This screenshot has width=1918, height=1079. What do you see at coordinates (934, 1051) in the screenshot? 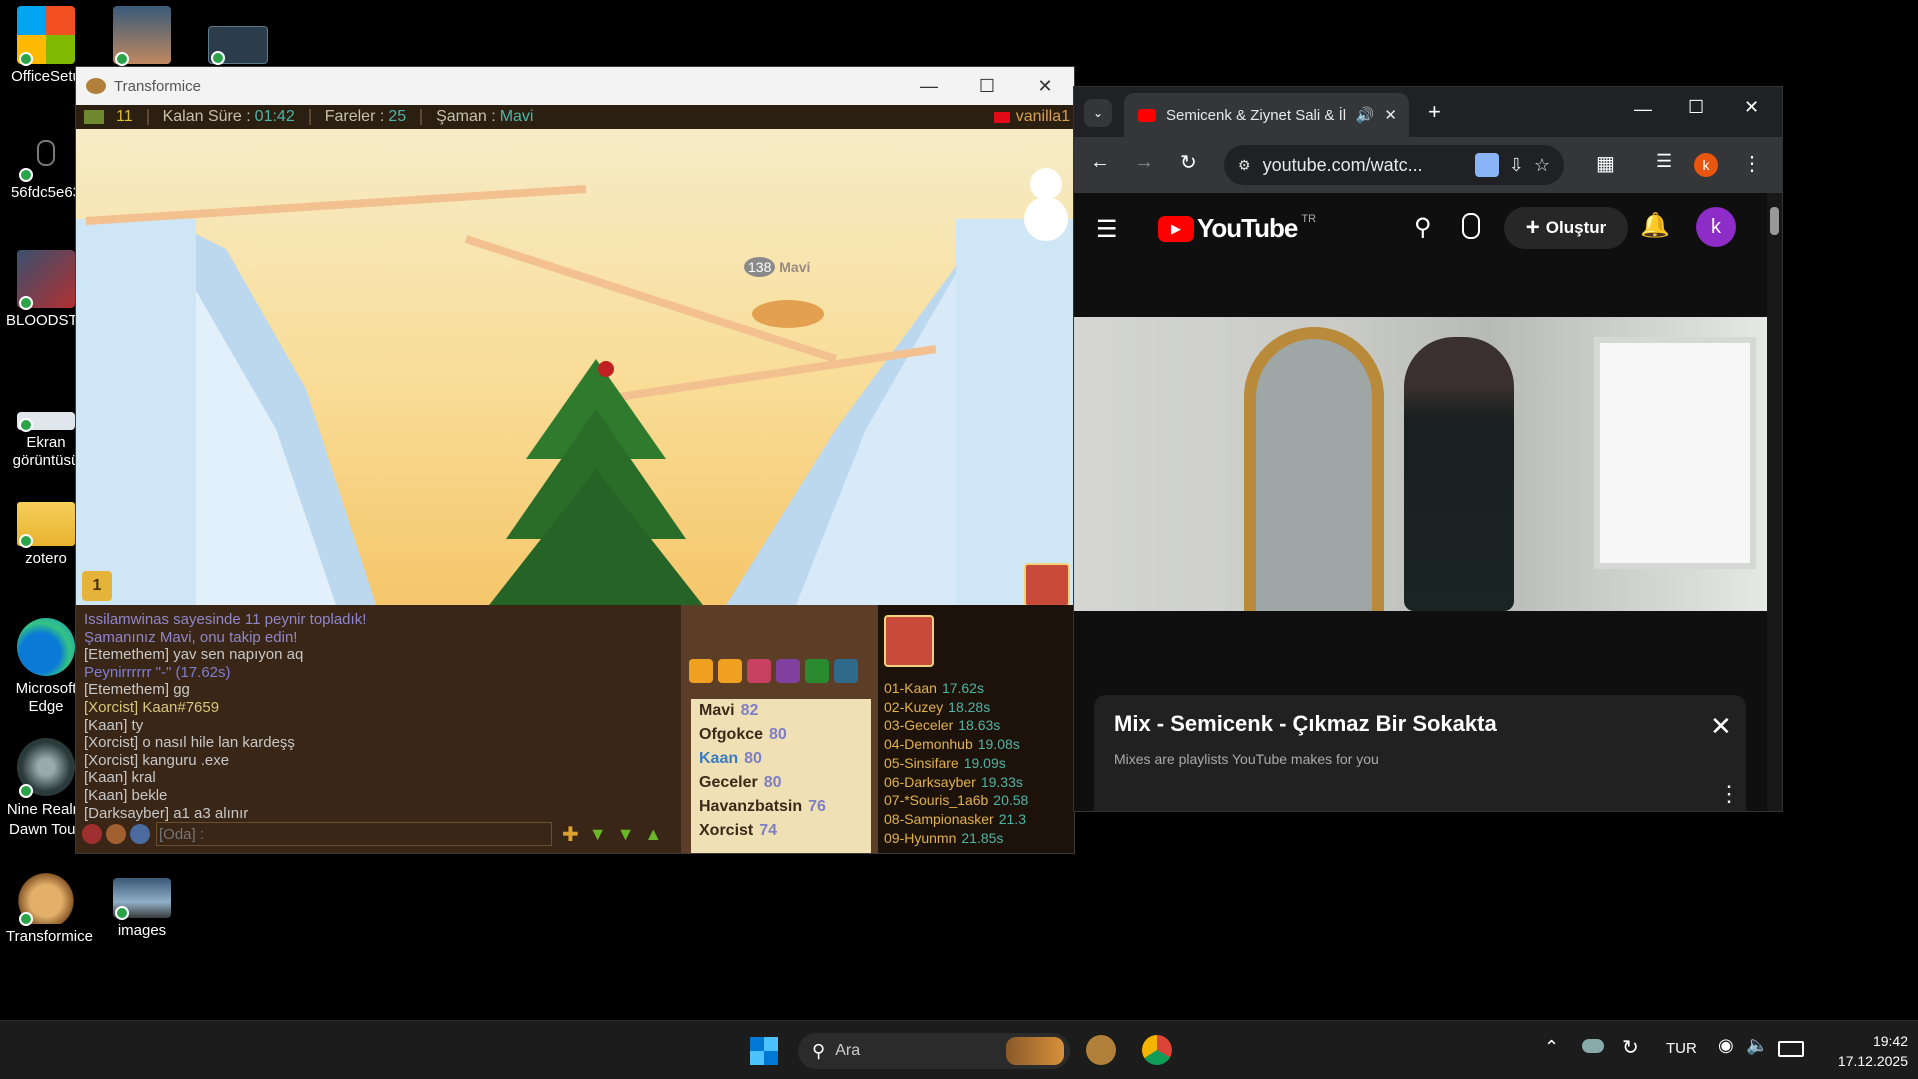
I see `taskbar-search: ⚲ Ara` at bounding box center [934, 1051].